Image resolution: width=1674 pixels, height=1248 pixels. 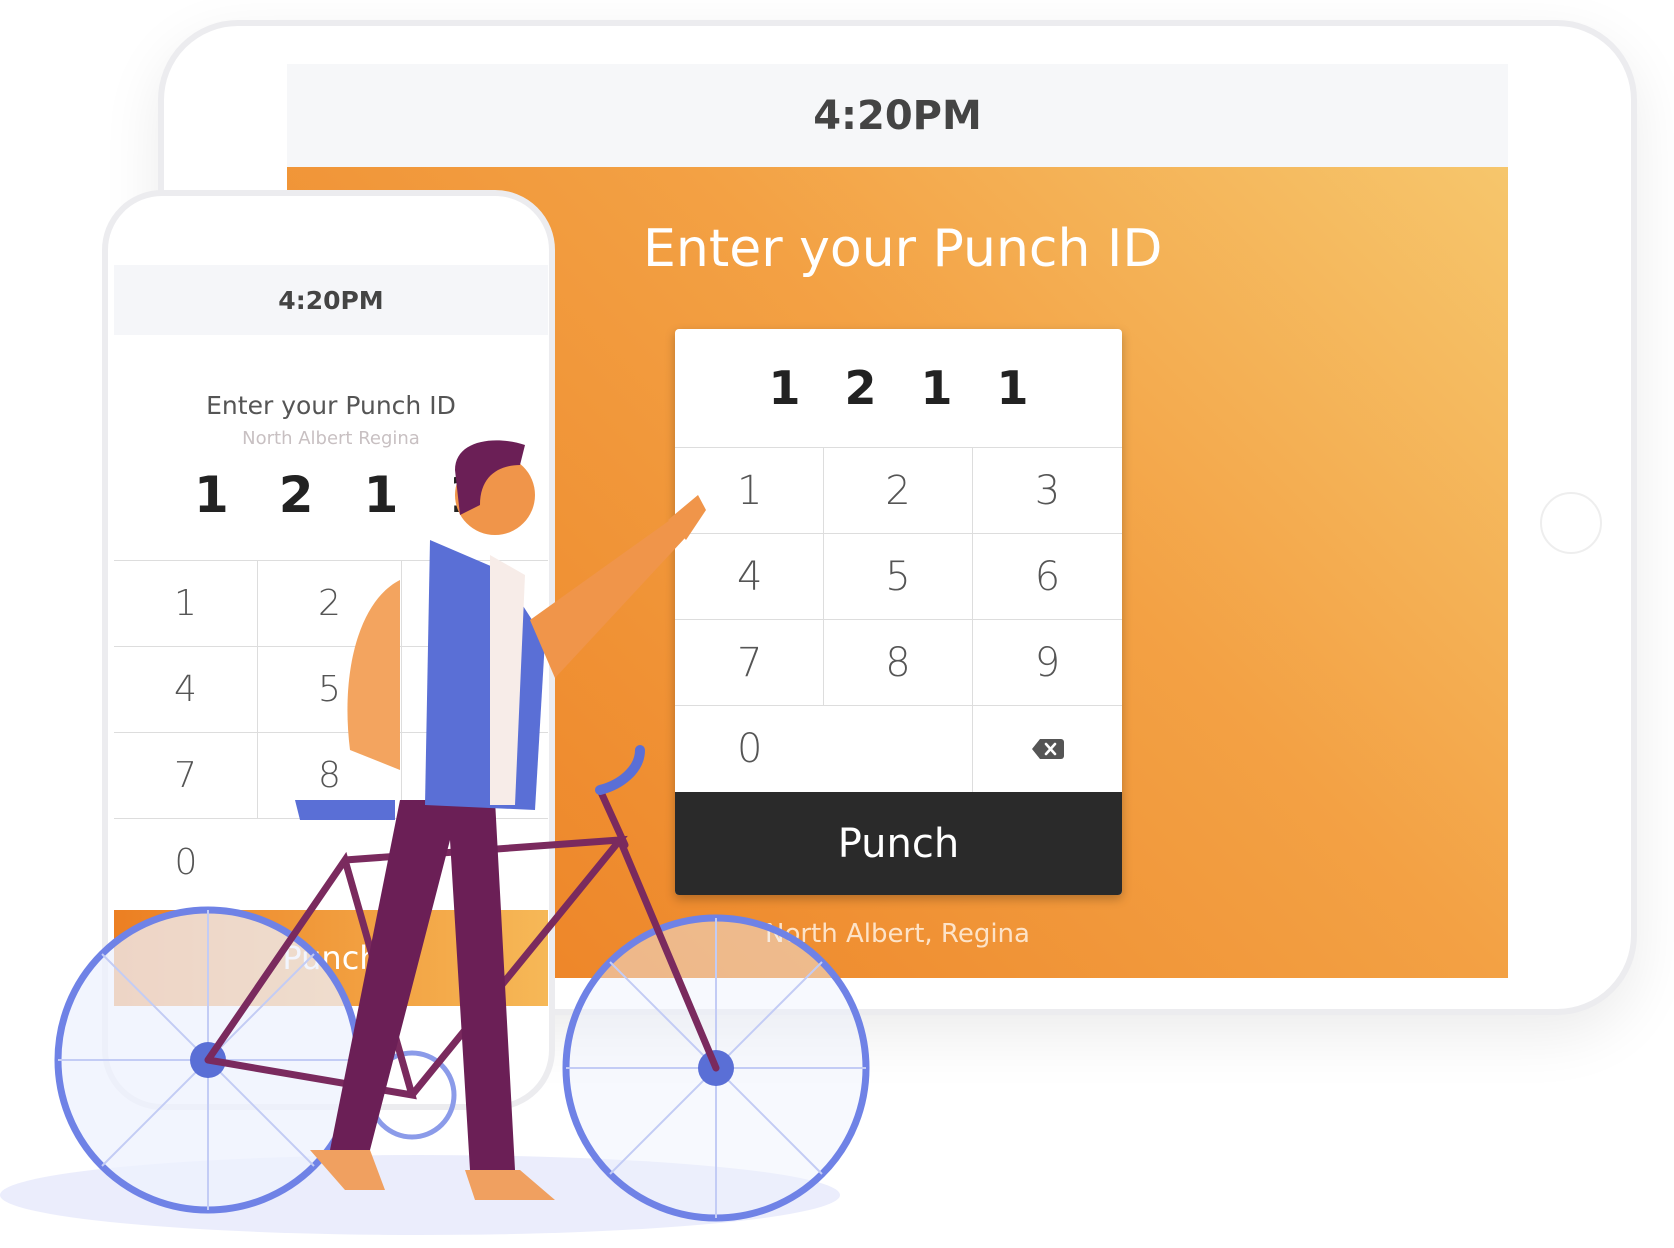 What do you see at coordinates (331, 405) in the screenshot?
I see `phone-title: Enter your Punch ID` at bounding box center [331, 405].